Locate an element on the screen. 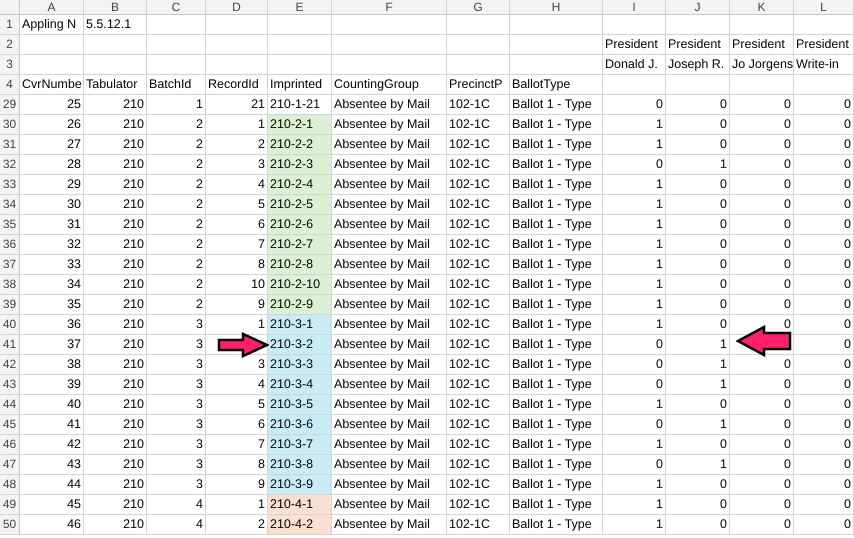 The height and width of the screenshot is (538, 854). row-header: 39 is located at coordinates (10, 304).